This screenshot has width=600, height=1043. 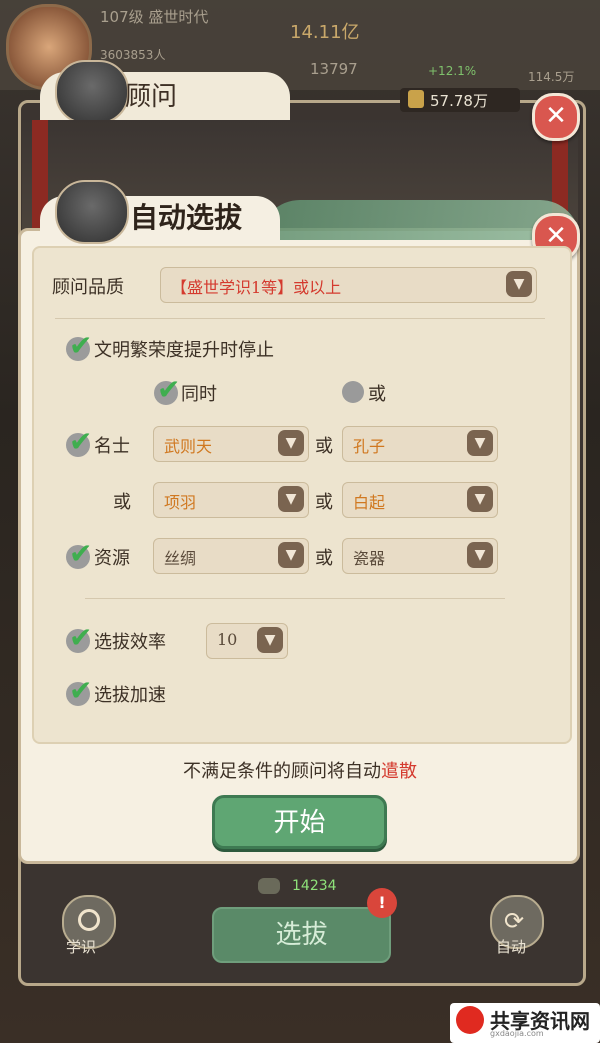 I want to click on resource-1-value: 丝绸, so click(x=180, y=558).